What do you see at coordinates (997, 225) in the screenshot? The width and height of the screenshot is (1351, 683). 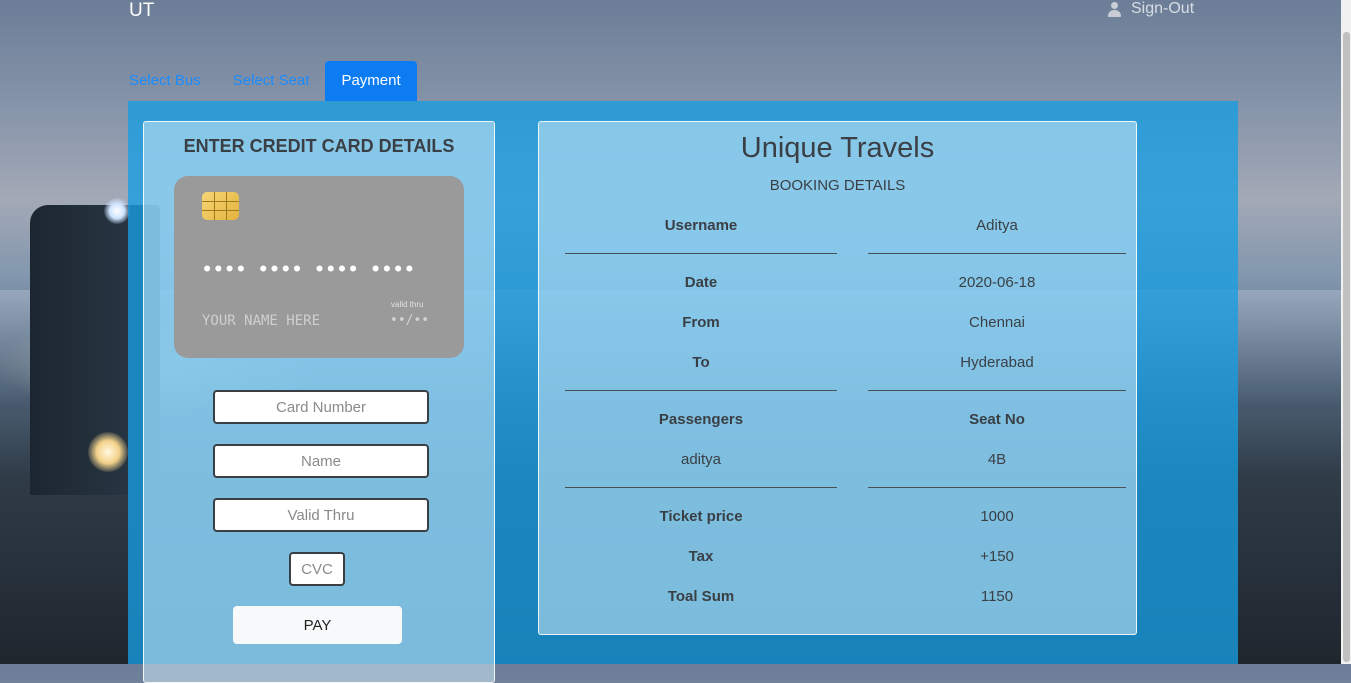 I see `username-value: Aditya` at bounding box center [997, 225].